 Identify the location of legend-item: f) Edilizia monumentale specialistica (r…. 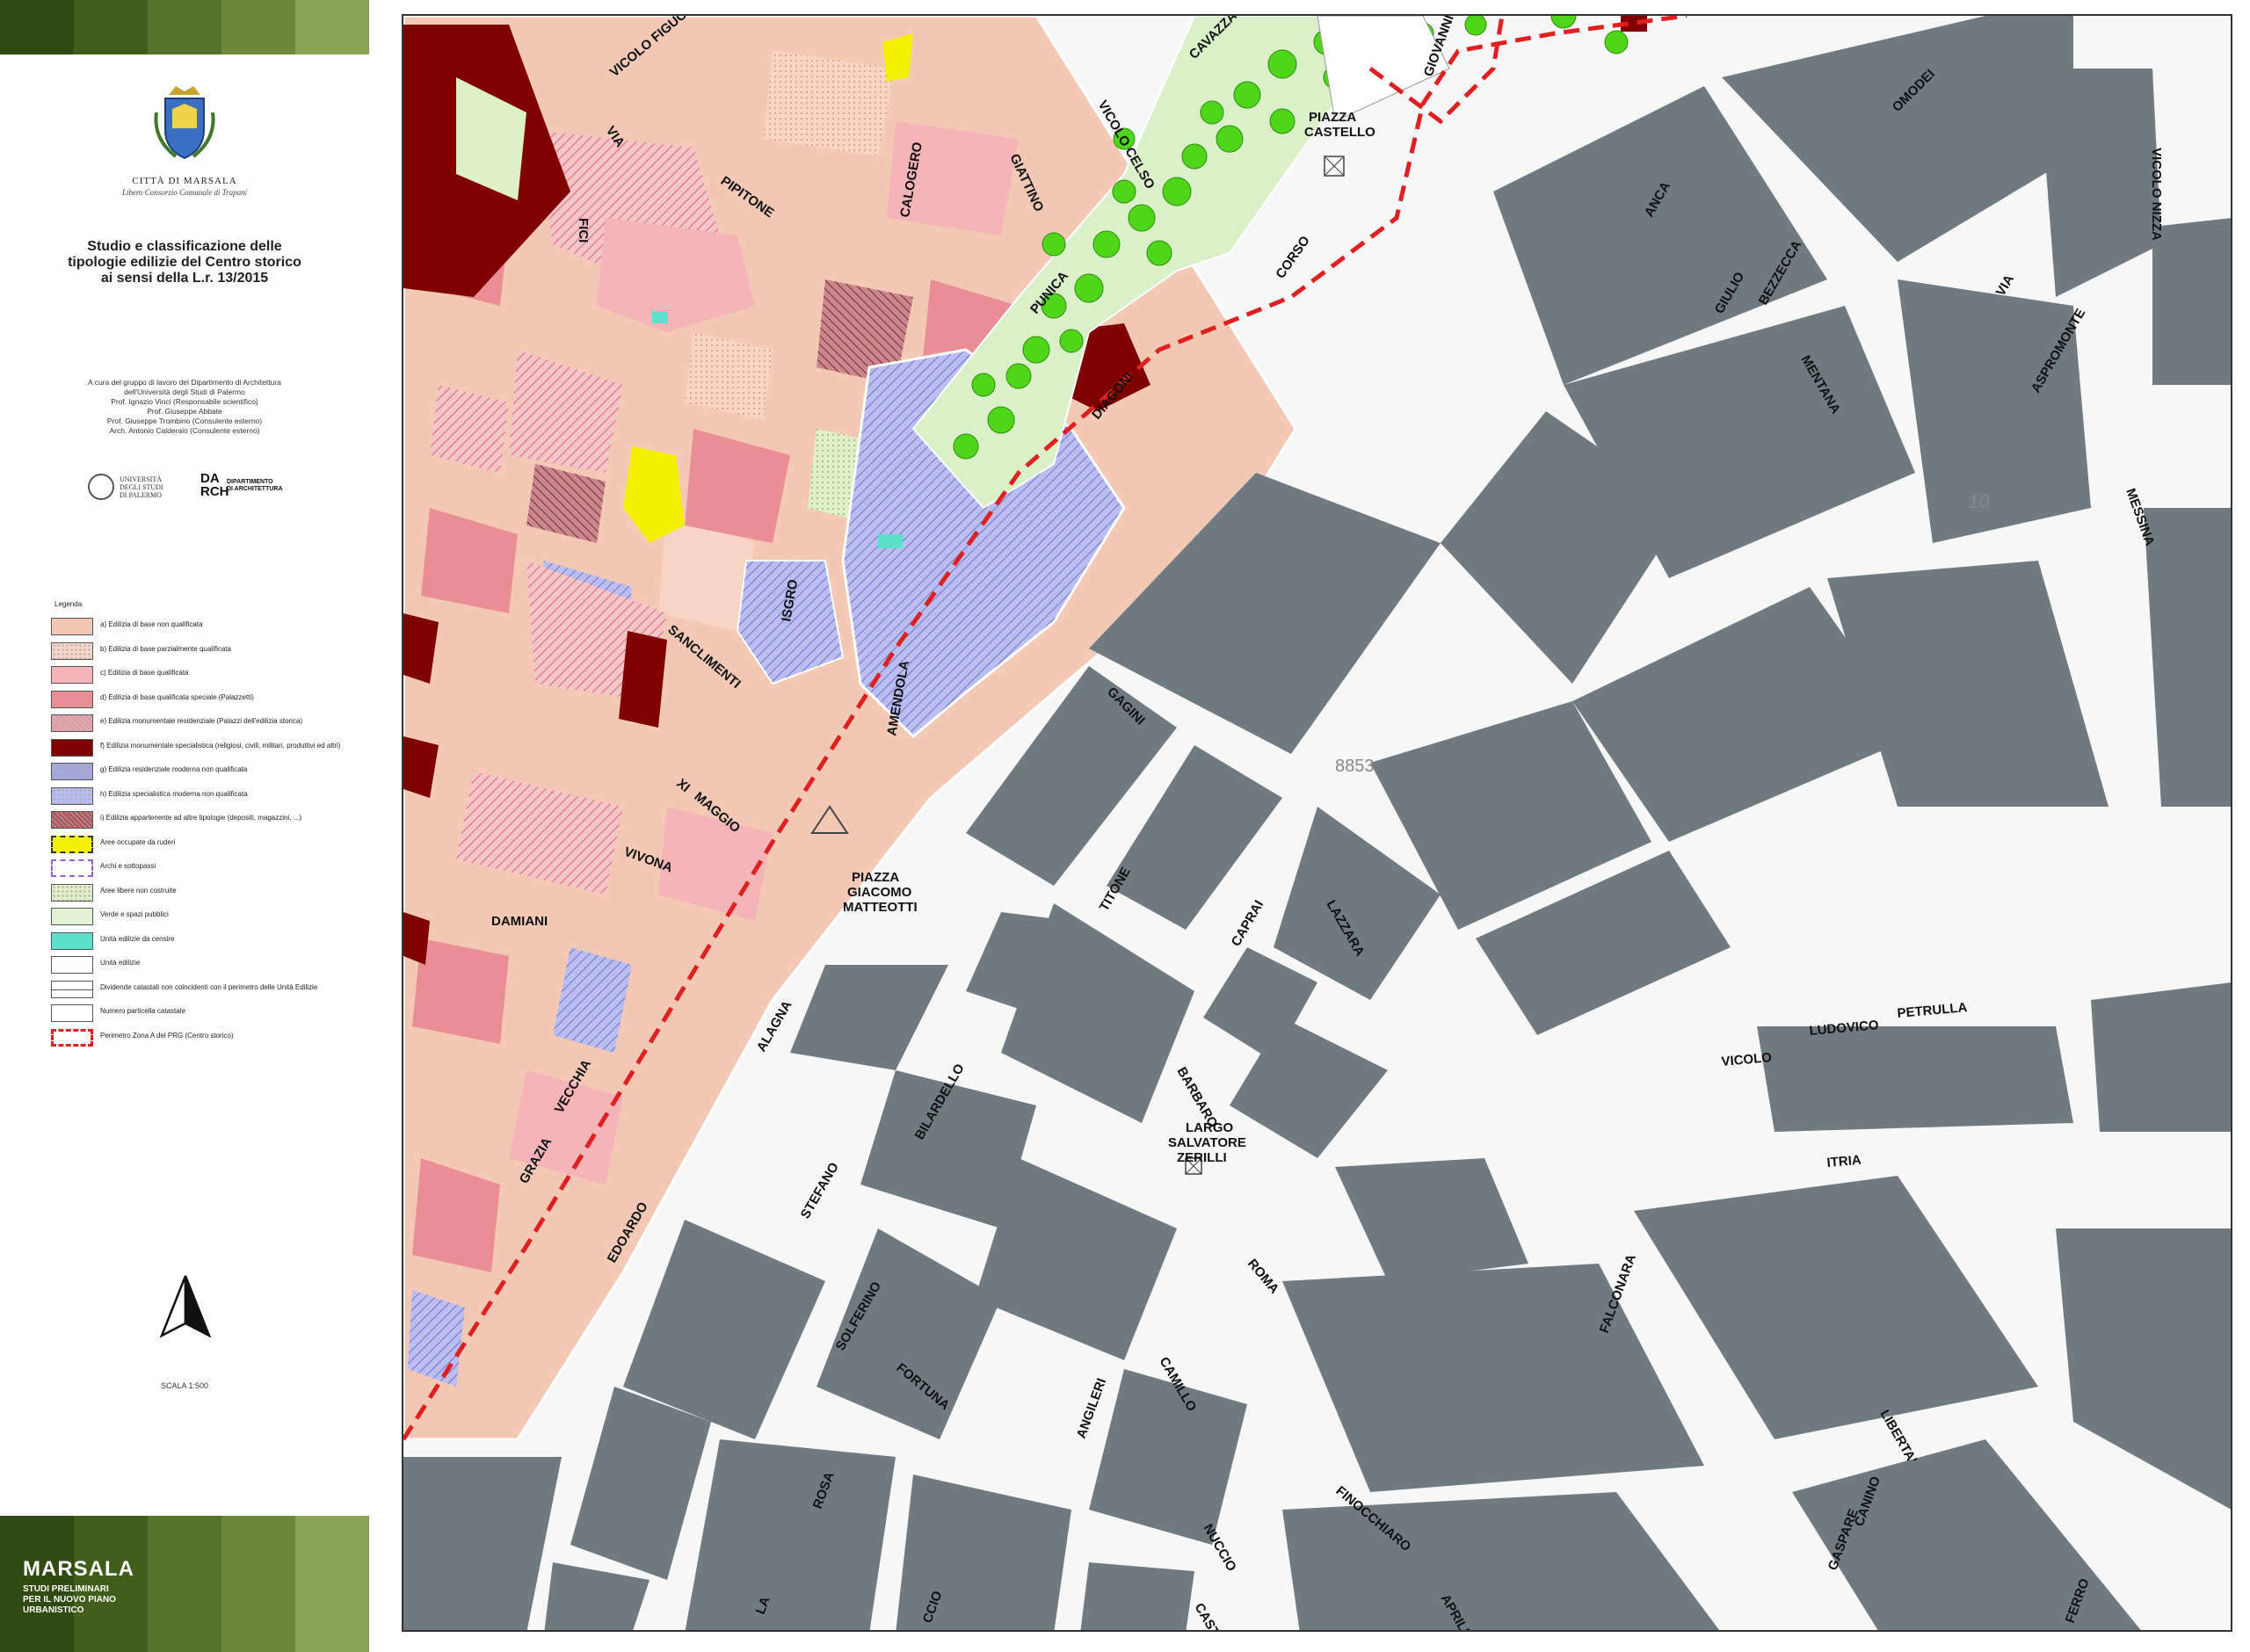
(200, 747).